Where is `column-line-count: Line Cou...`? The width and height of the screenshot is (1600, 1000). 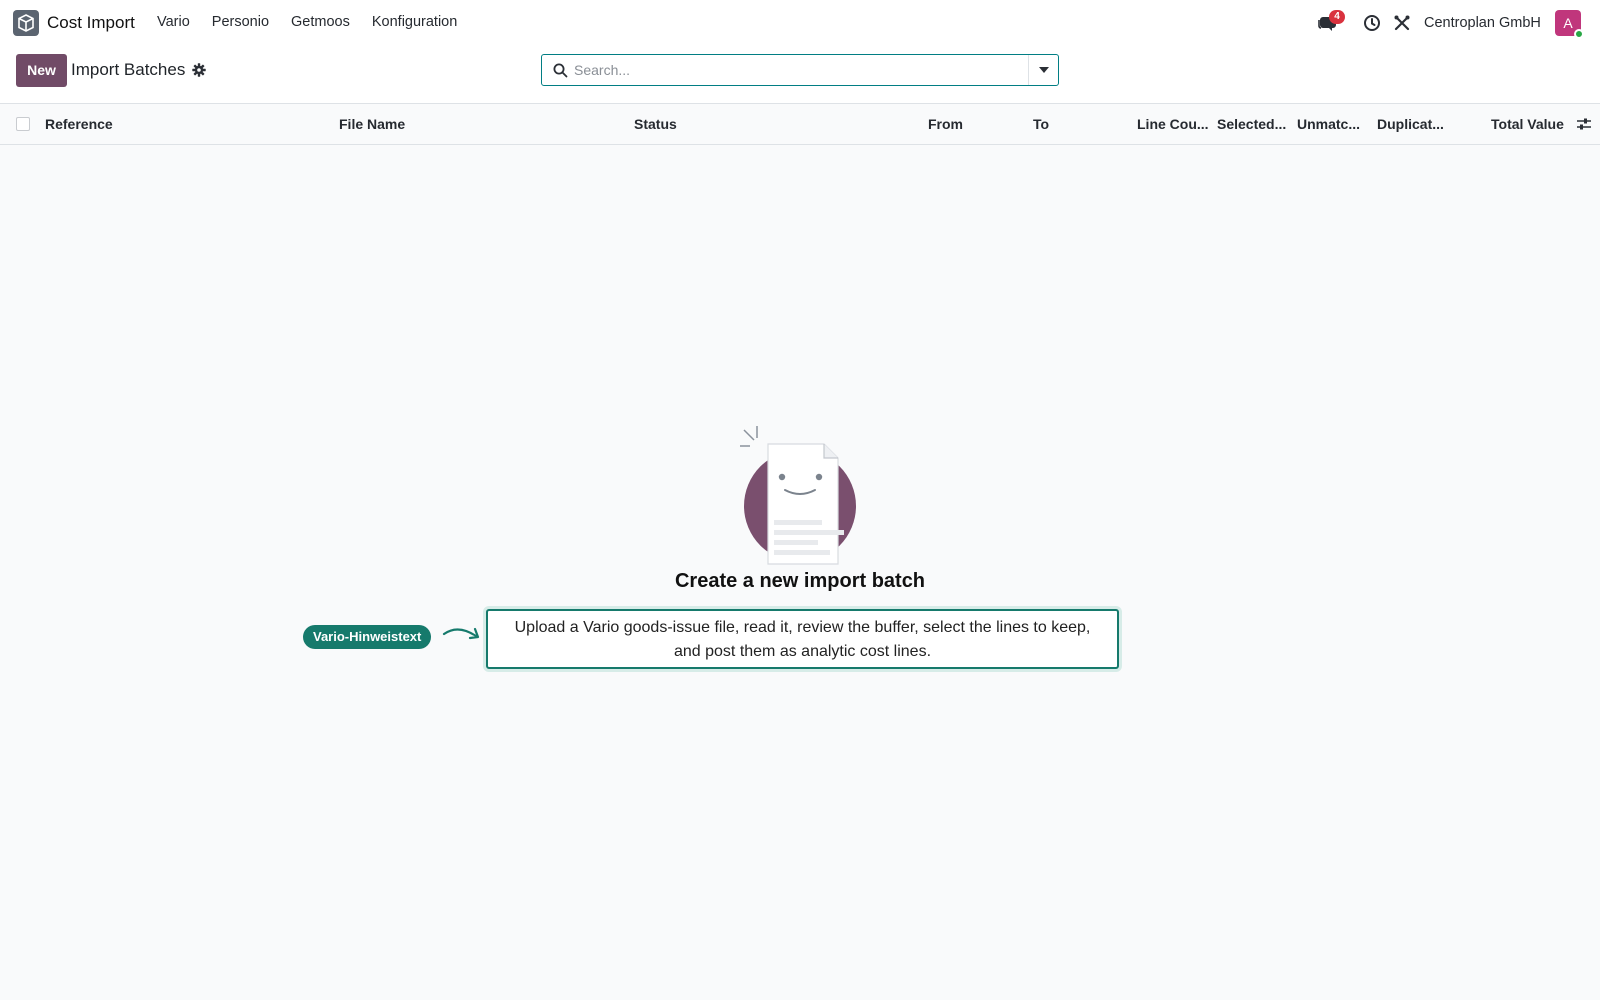 column-line-count: Line Cou... is located at coordinates (1173, 124).